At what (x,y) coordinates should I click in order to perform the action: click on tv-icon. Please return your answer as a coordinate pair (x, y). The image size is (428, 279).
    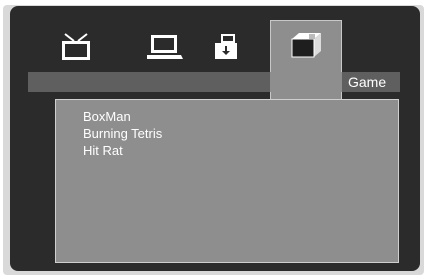
    Looking at the image, I should click on (76, 47).